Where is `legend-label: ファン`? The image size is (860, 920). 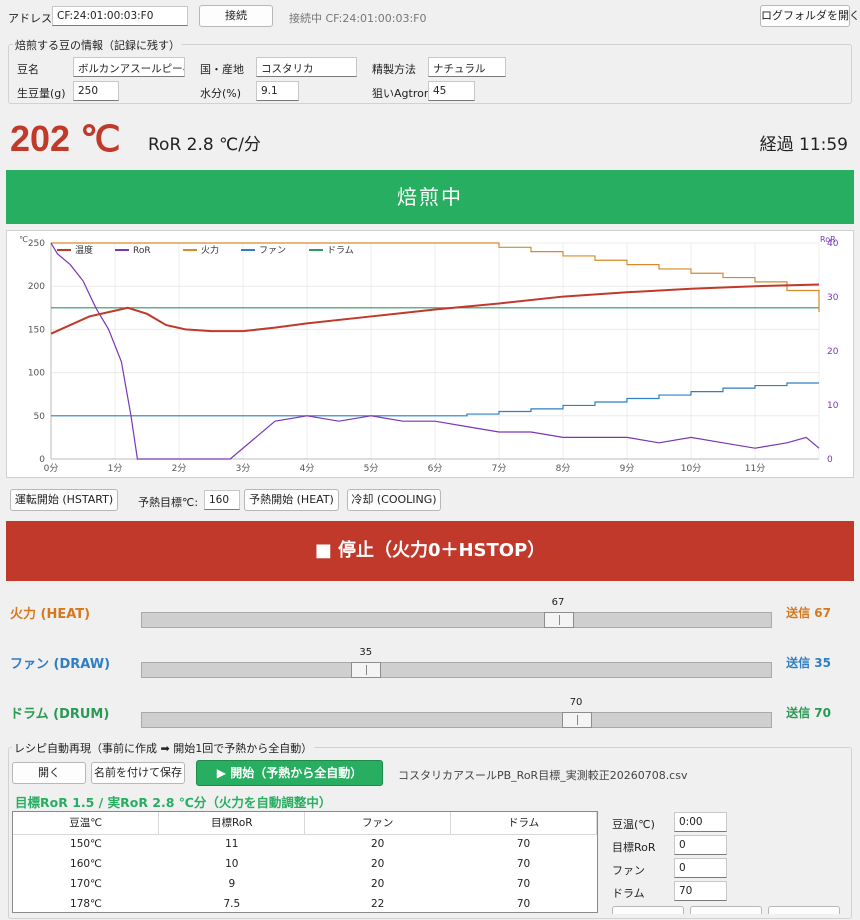
legend-label: ファン is located at coordinates (272, 251).